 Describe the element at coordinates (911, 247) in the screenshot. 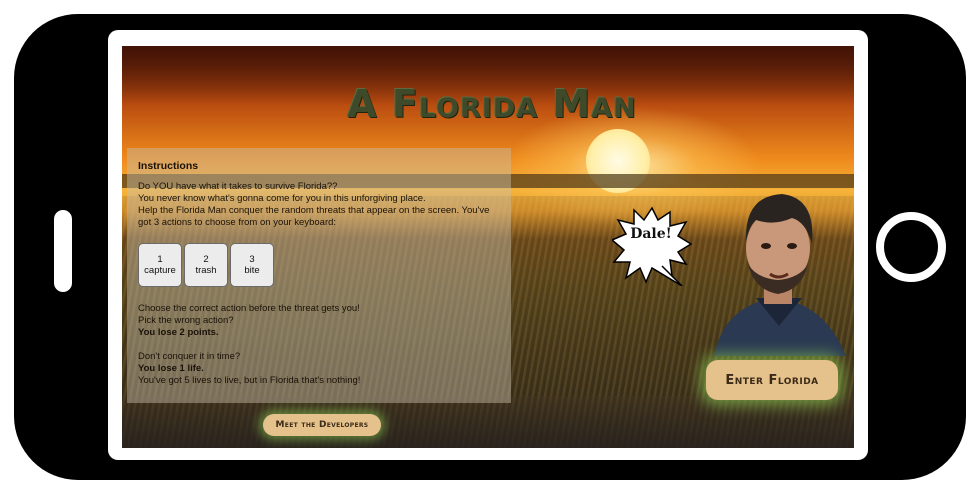

I see `phone-home-button` at that location.